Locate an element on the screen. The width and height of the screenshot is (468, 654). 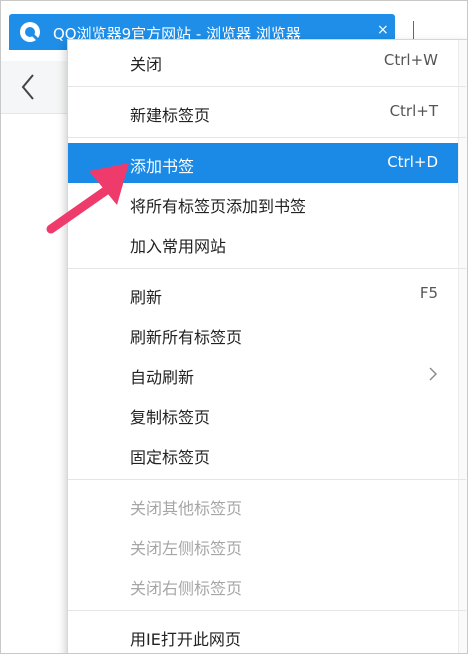
submenu-chevron-icon is located at coordinates (433, 374).